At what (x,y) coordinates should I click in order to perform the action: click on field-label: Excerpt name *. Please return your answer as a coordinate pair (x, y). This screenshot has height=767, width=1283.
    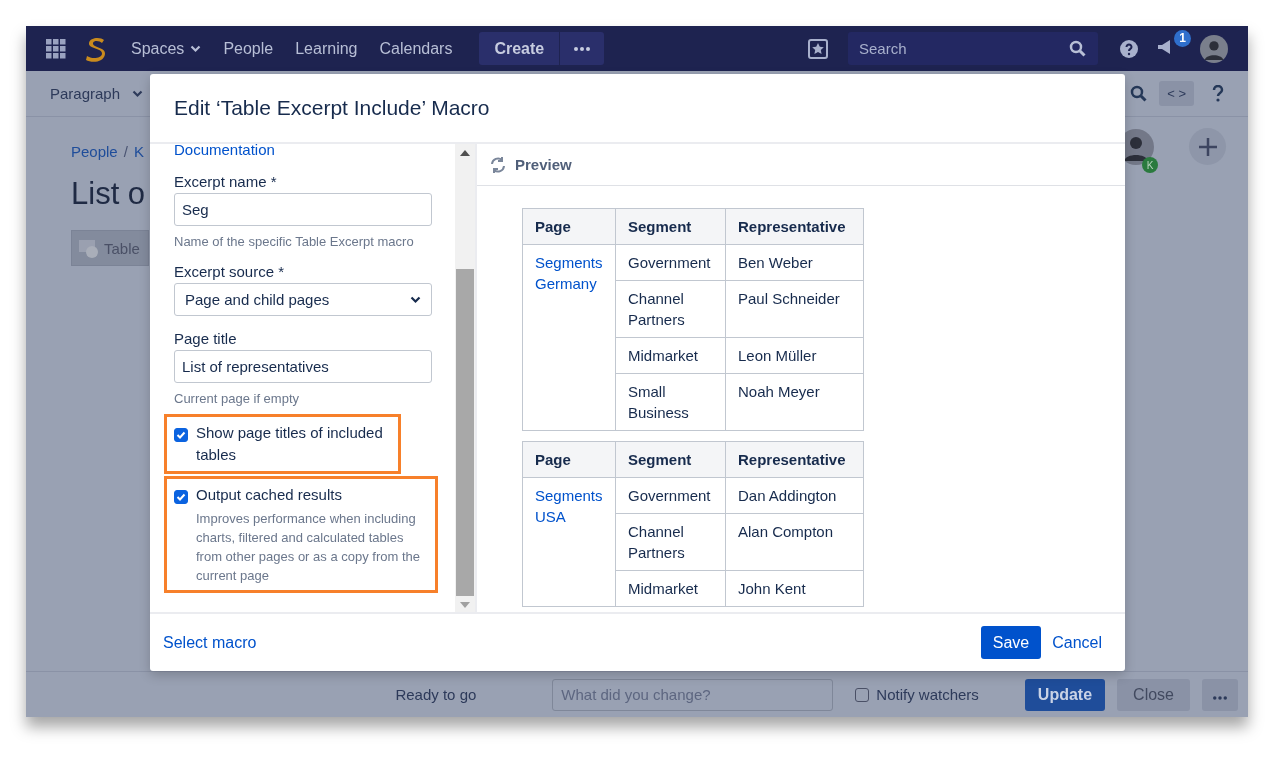
    Looking at the image, I should click on (225, 181).